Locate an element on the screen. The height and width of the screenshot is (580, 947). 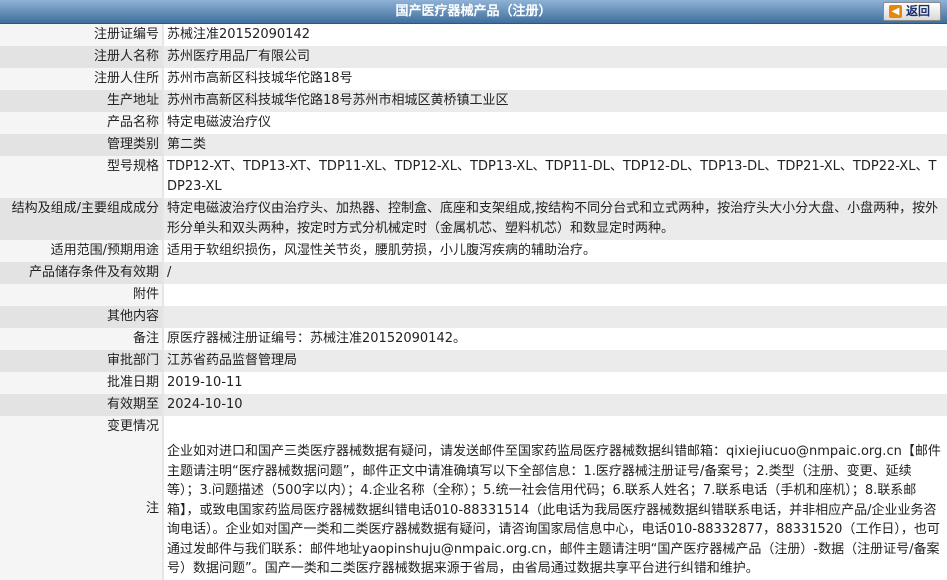
field-value: 苏州市高新区科技城华佗路18号苏州市相城区黄桥镇工业区 is located at coordinates (555, 101).